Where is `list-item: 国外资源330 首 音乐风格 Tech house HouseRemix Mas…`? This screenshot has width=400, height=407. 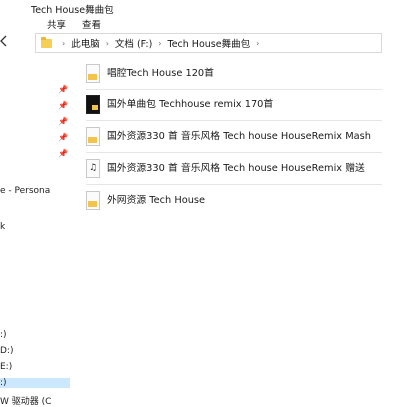
list-item: 国外资源330 首 音乐风格 Tech house HouseRemix Mas… is located at coordinates (234, 137).